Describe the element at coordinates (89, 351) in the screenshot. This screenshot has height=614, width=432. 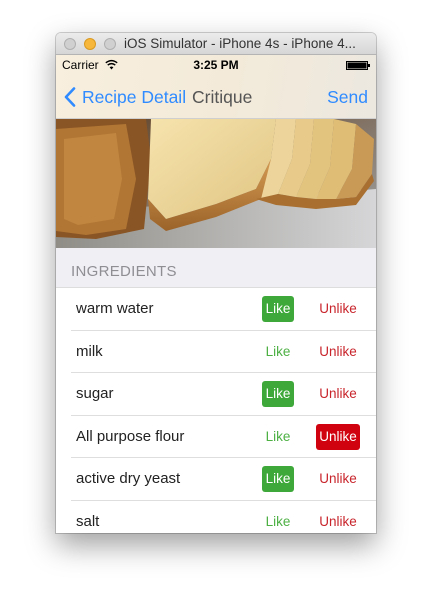
I see `ingredient-name: milk` at that location.